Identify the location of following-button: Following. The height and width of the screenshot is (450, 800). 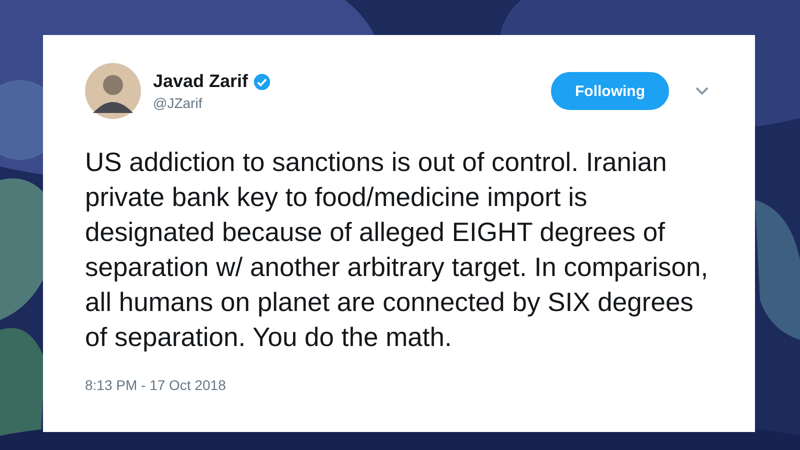
(610, 91).